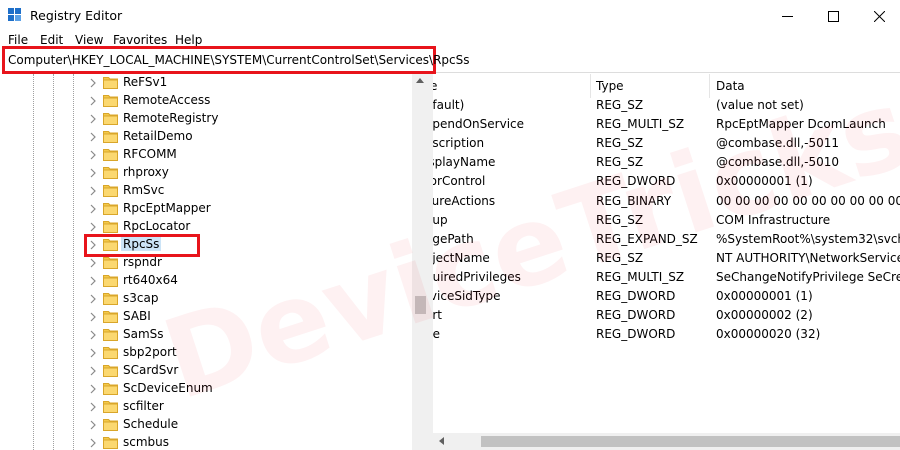 This screenshot has height=450, width=900. What do you see at coordinates (833, 16) in the screenshot?
I see `maximize-button` at bounding box center [833, 16].